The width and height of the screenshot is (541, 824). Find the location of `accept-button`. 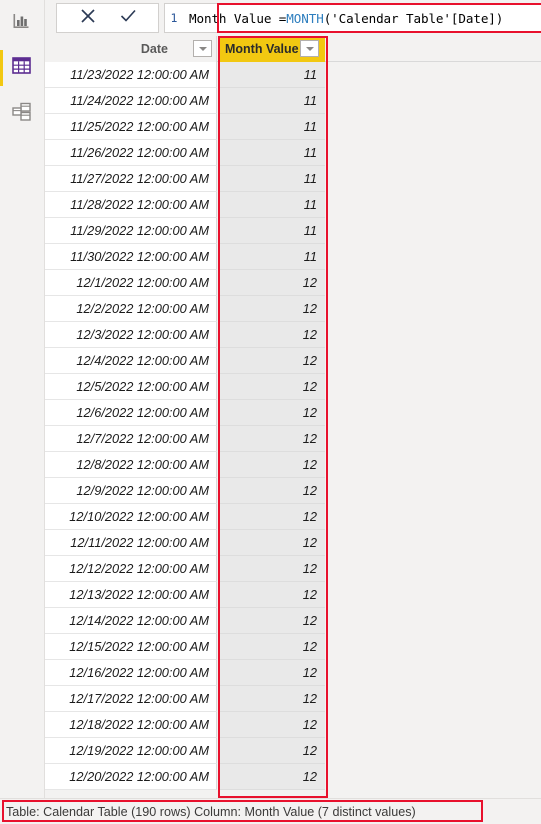

accept-button is located at coordinates (128, 18).